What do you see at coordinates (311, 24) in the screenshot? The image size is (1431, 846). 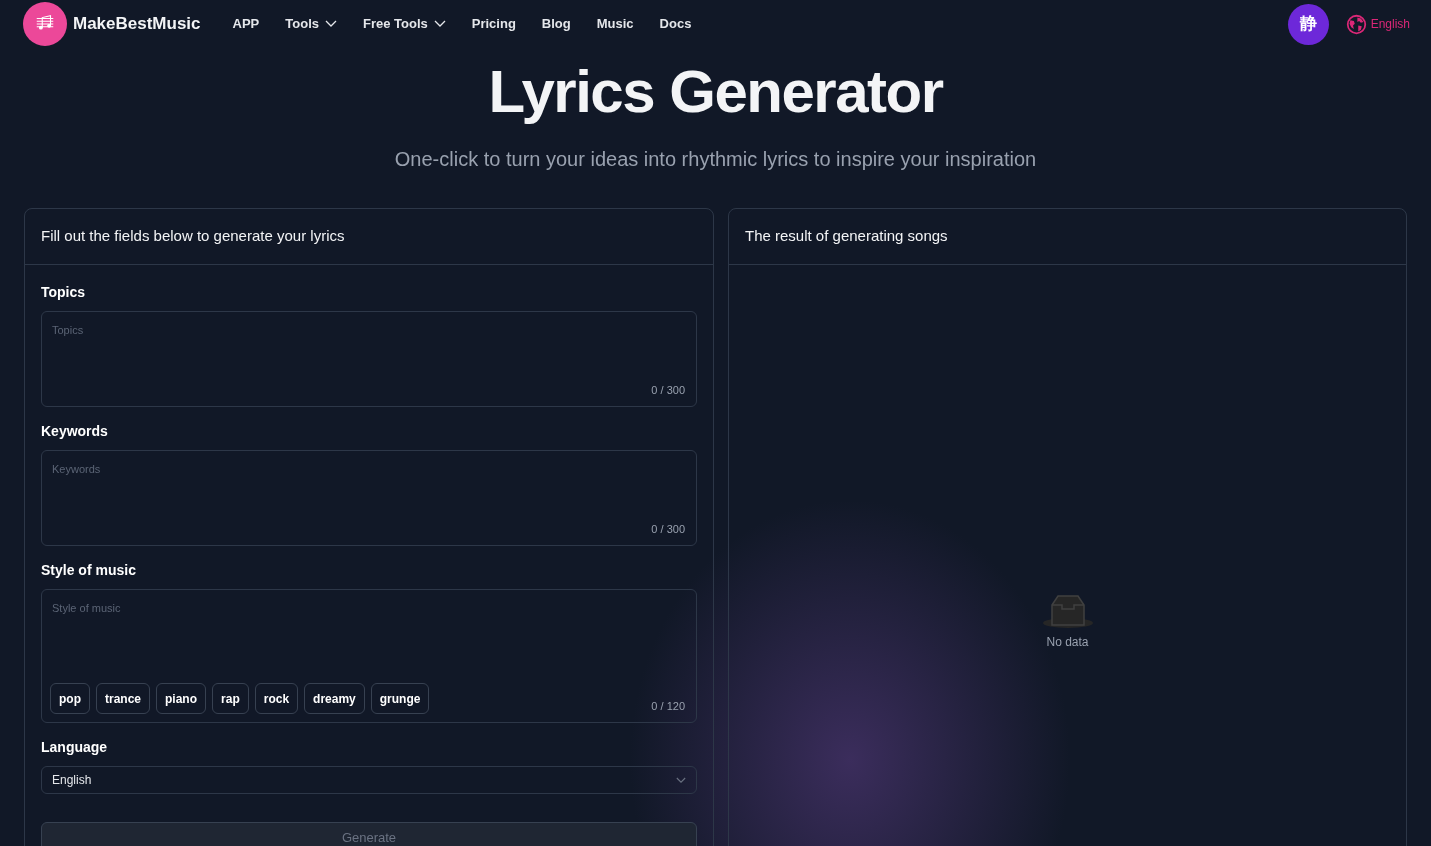 I see `nav-link: Tools` at bounding box center [311, 24].